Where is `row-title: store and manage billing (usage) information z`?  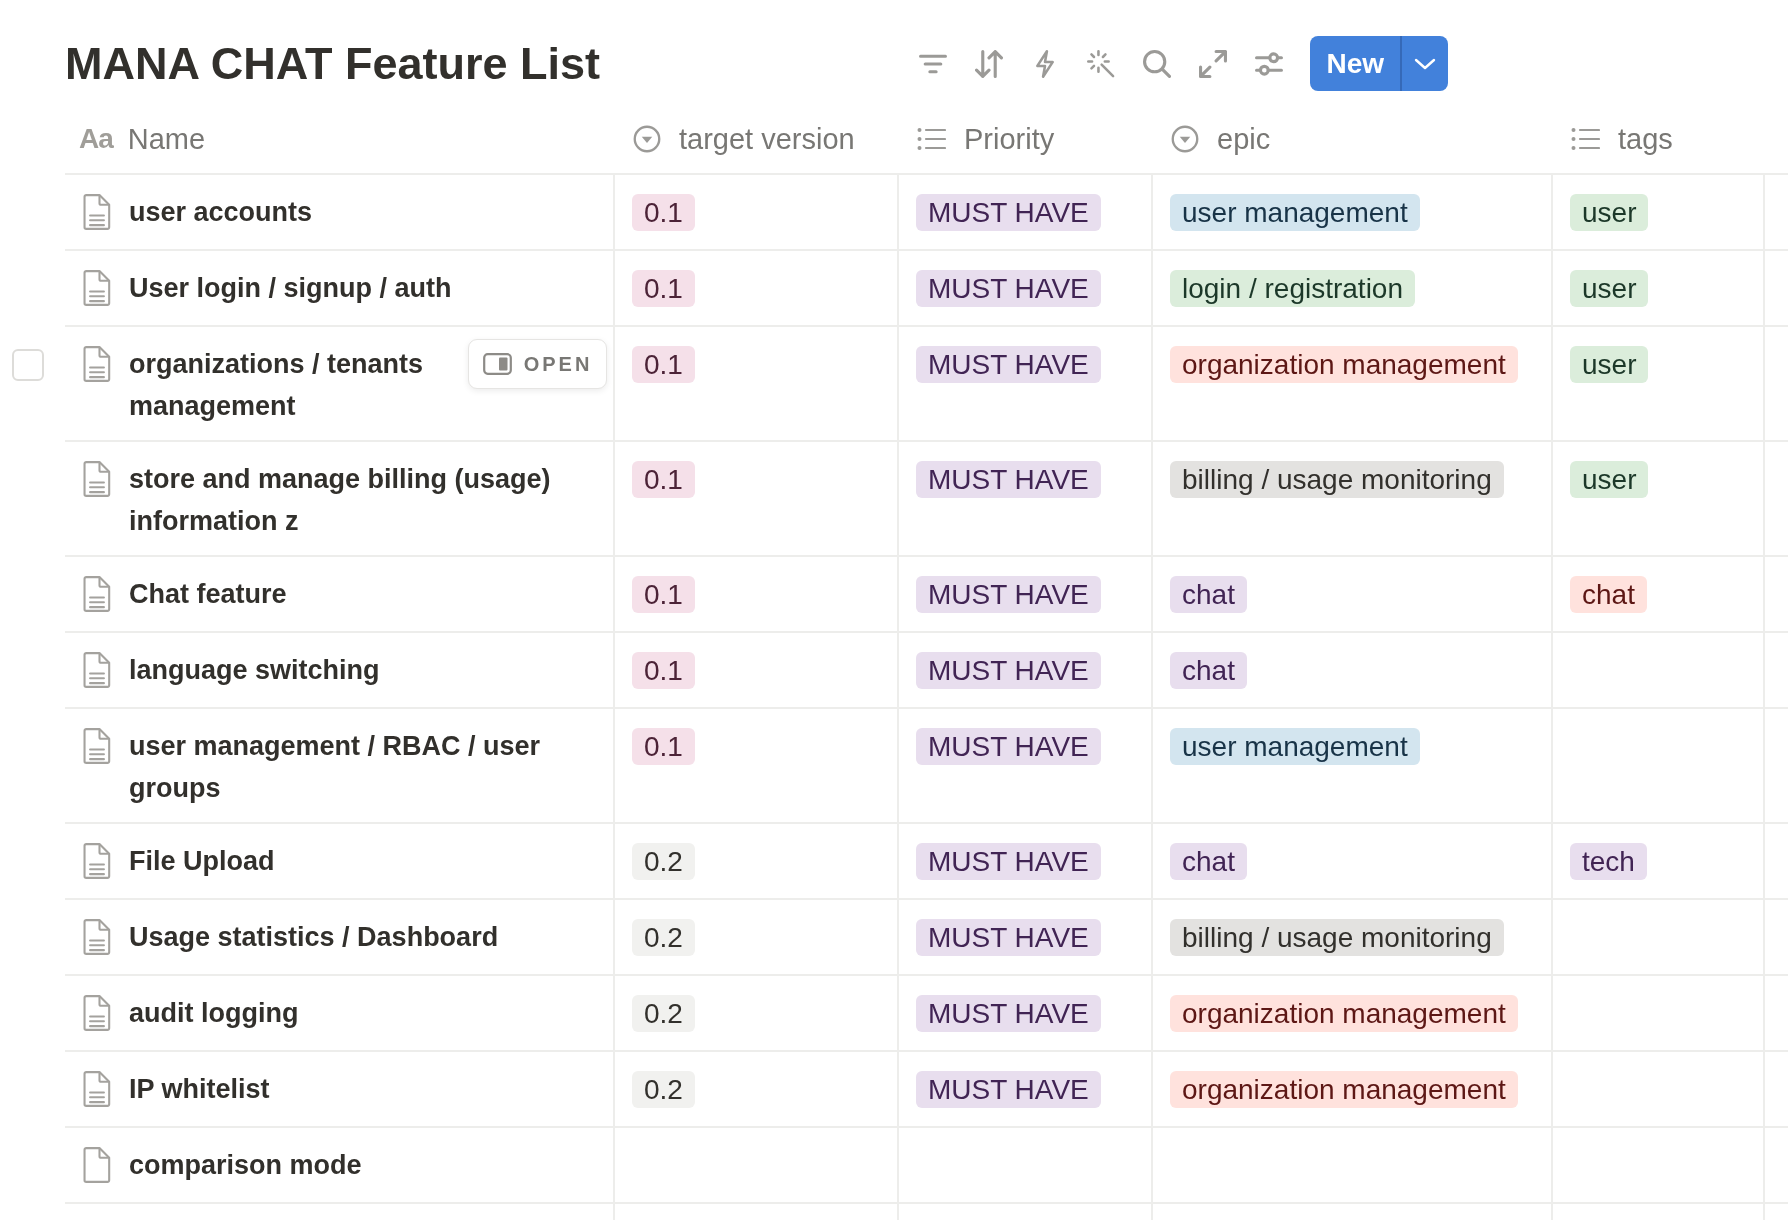 row-title: store and manage billing (usage) information z is located at coordinates (351, 500).